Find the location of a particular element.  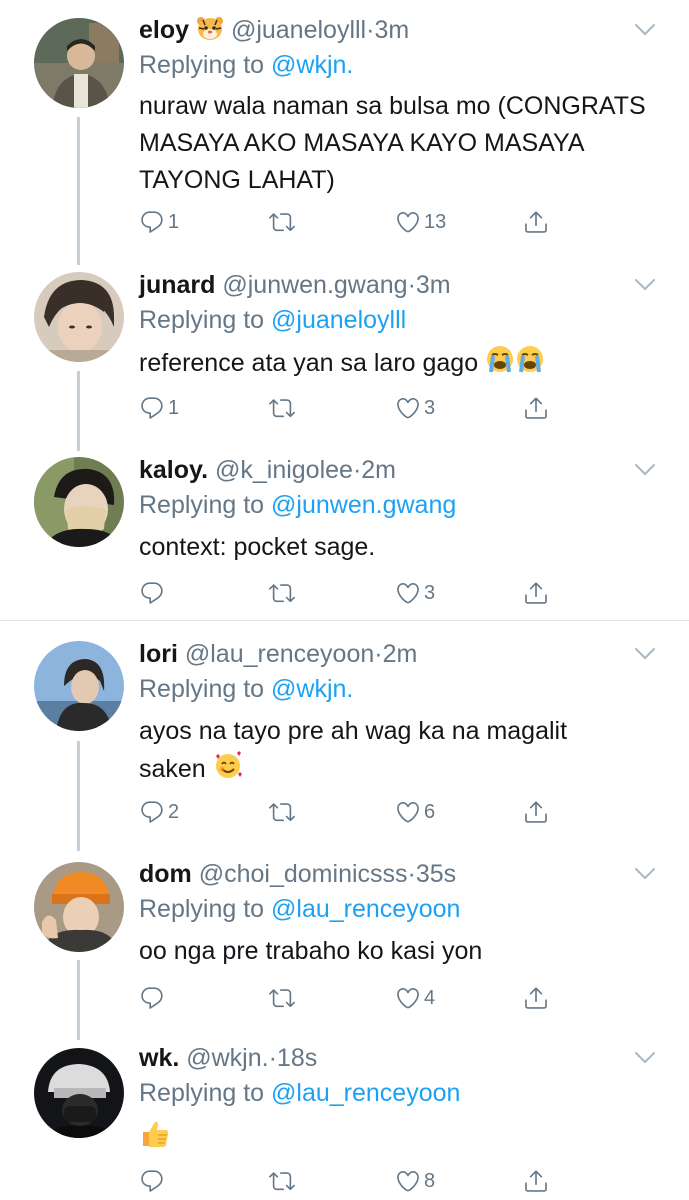

reply-count: 2 is located at coordinates (174, 811).